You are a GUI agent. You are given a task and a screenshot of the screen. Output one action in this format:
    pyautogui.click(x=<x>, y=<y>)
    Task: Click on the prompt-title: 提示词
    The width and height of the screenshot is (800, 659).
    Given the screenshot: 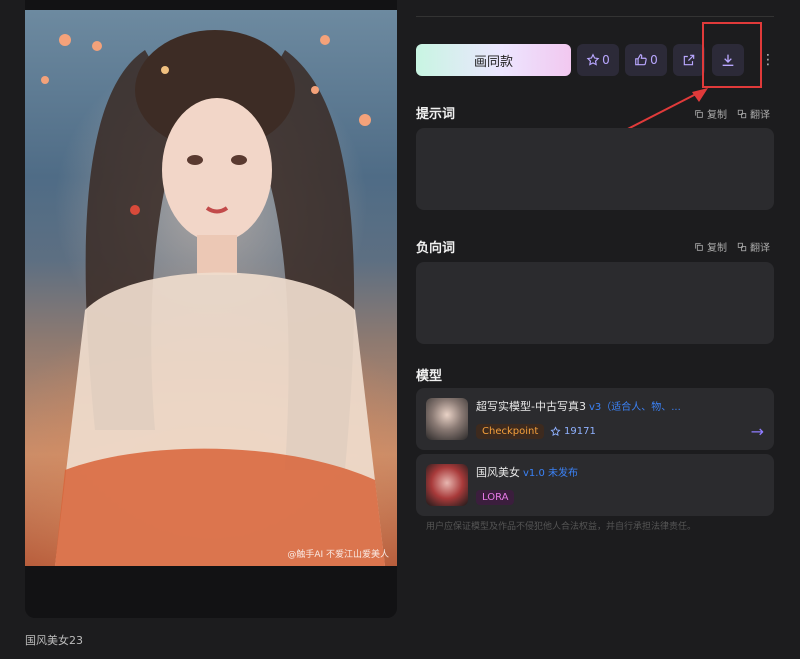 What is the action you would take?
    pyautogui.click(x=436, y=114)
    